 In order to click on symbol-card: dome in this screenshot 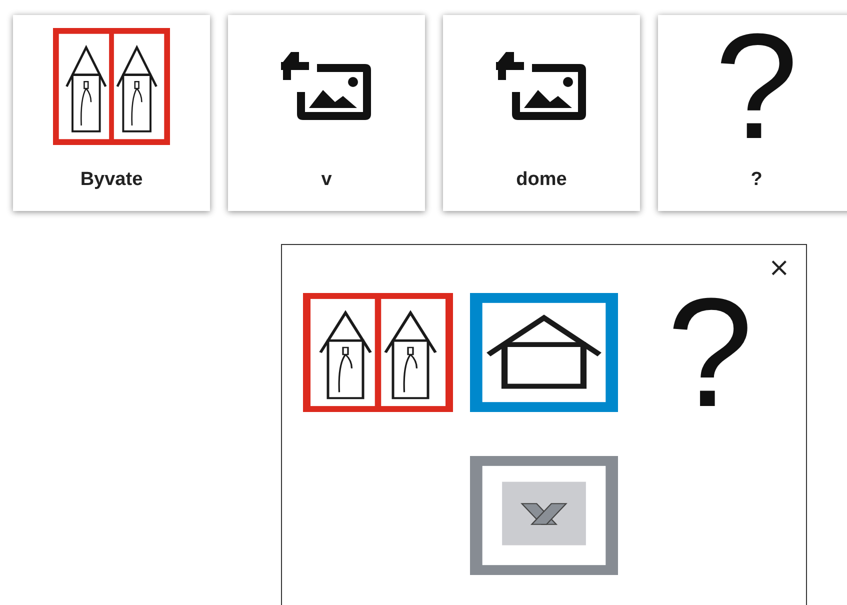, I will do `click(541, 113)`.